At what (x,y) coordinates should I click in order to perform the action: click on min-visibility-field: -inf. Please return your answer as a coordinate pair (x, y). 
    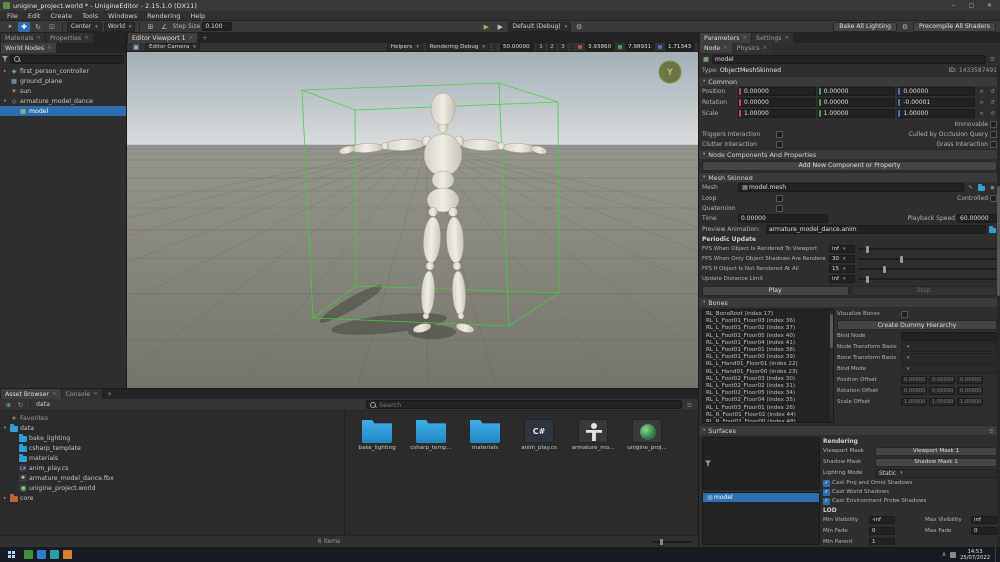
    Looking at the image, I should click on (882, 520).